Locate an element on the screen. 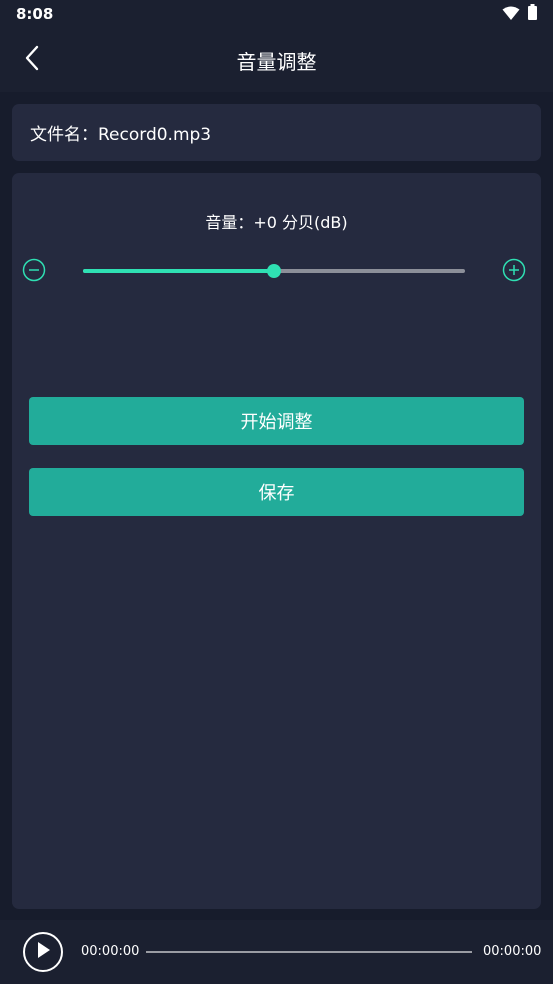 This screenshot has width=553, height=984. volume-slider is located at coordinates (274, 271).